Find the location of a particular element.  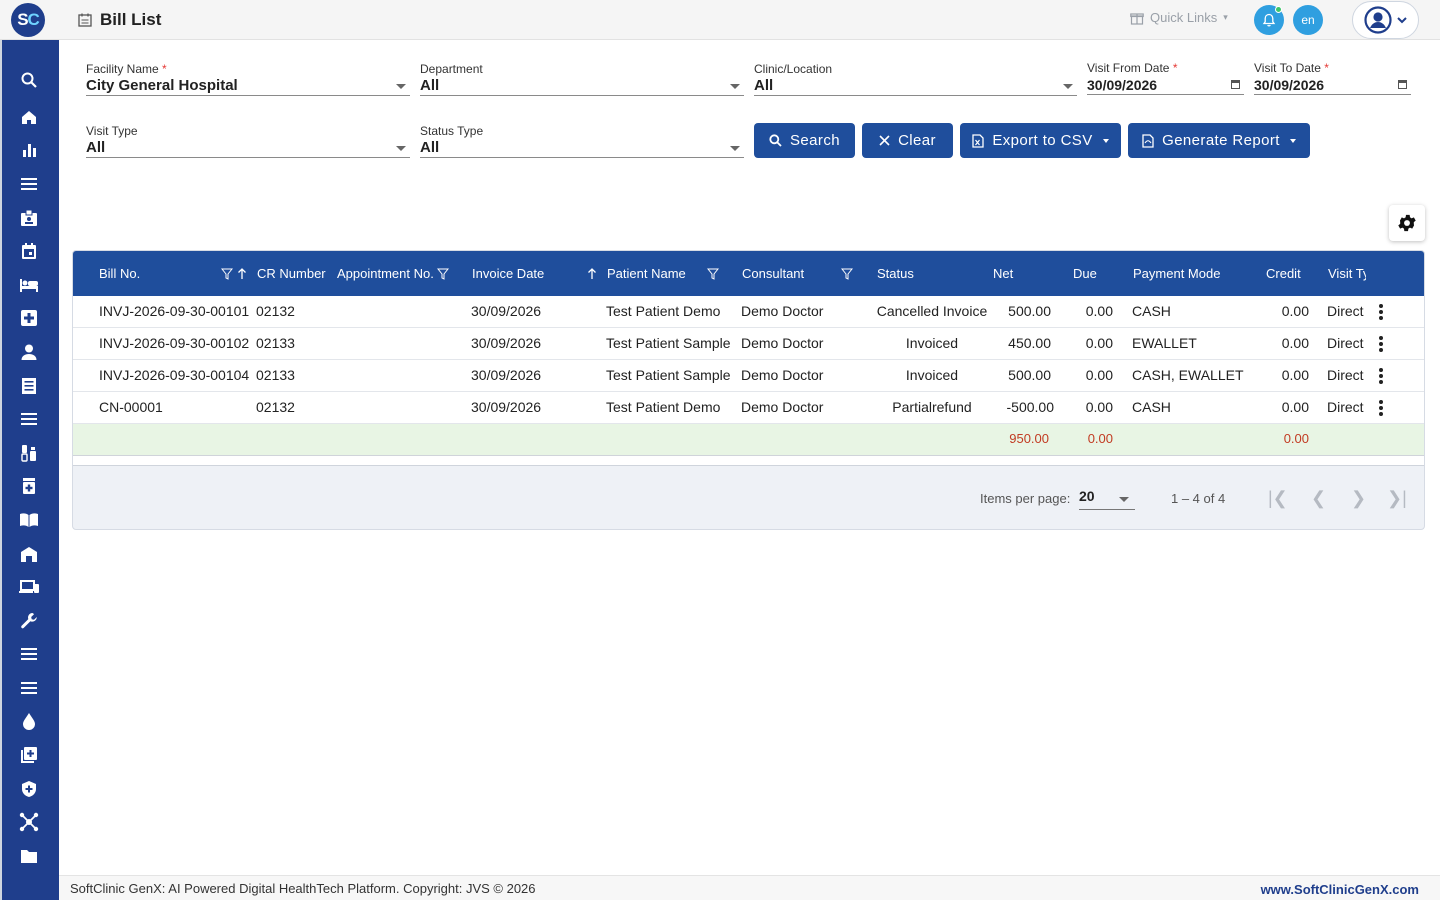

horizontal-scrollbar is located at coordinates (748, 461).